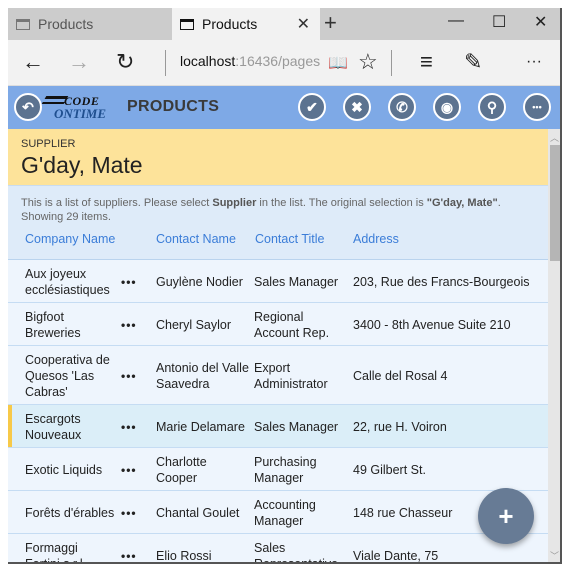 This screenshot has width=574, height=574. Describe the element at coordinates (82, 165) in the screenshot. I see `supplier-value: G'day, Mate` at that location.